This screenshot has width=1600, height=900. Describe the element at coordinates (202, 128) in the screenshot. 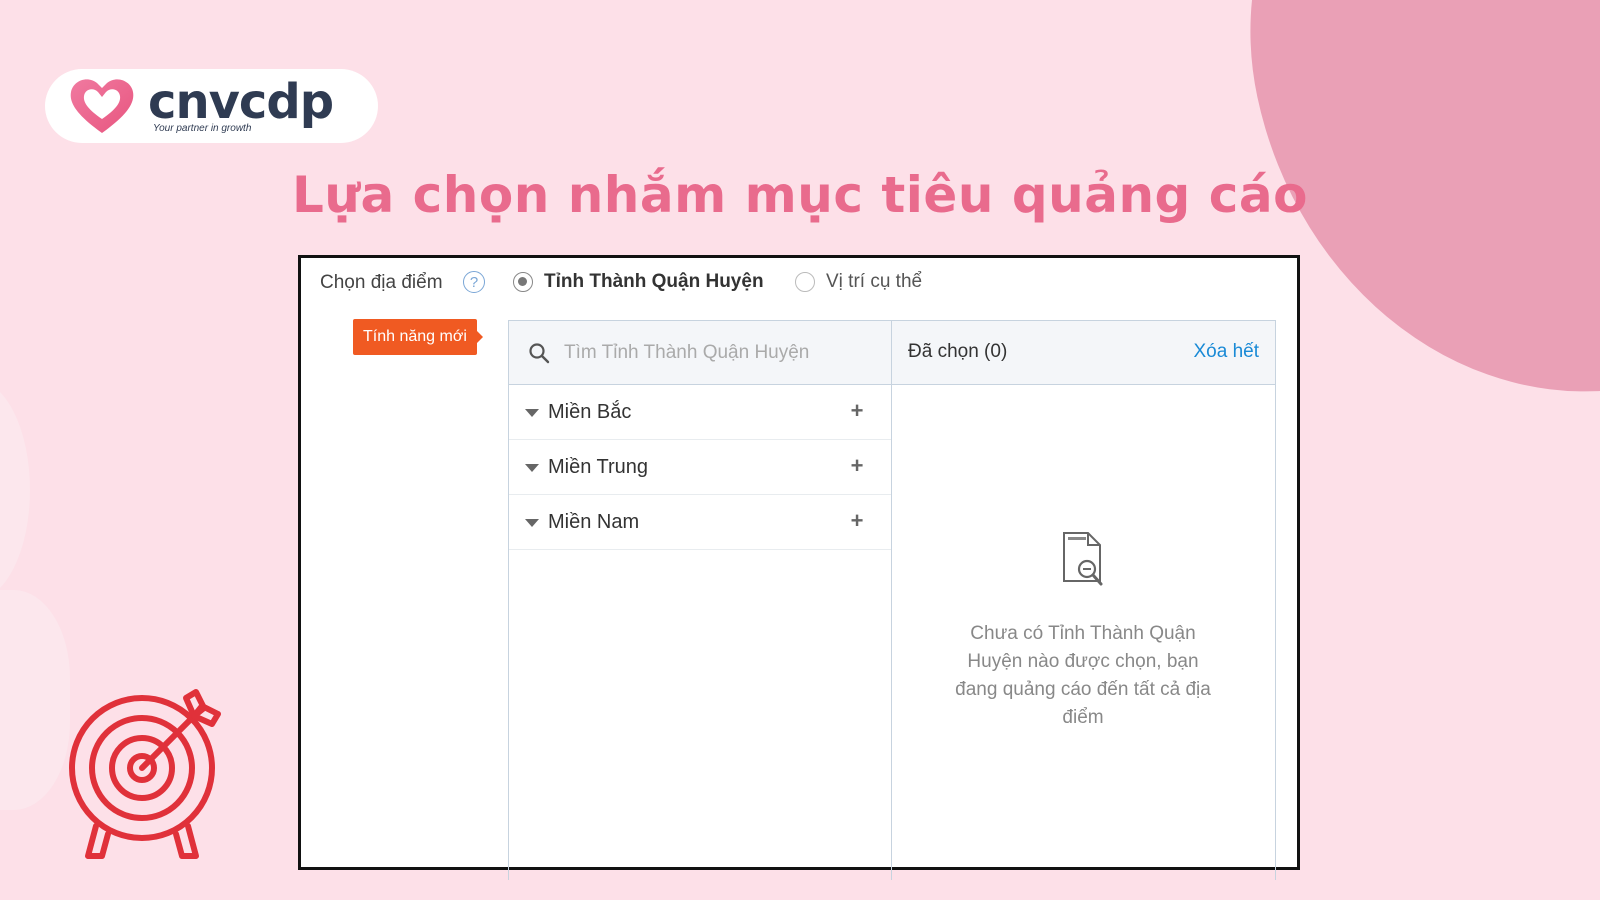

I see `brand-tagline: Your partner in growth` at that location.